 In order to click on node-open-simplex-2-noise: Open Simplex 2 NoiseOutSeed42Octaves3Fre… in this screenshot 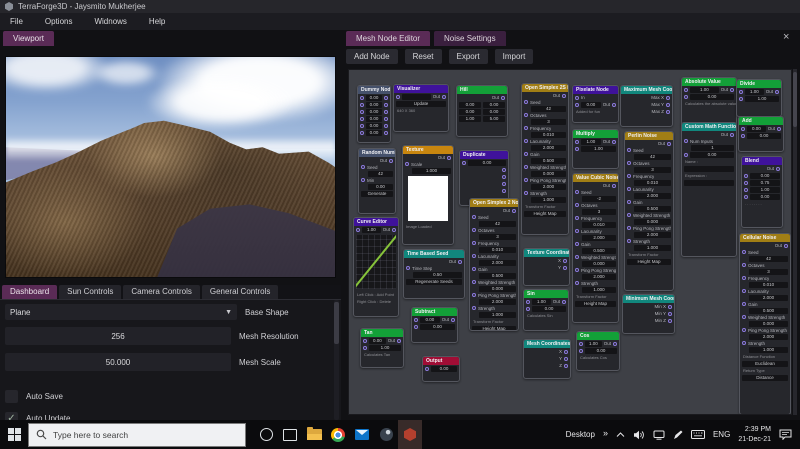, I will do `click(494, 264)`.